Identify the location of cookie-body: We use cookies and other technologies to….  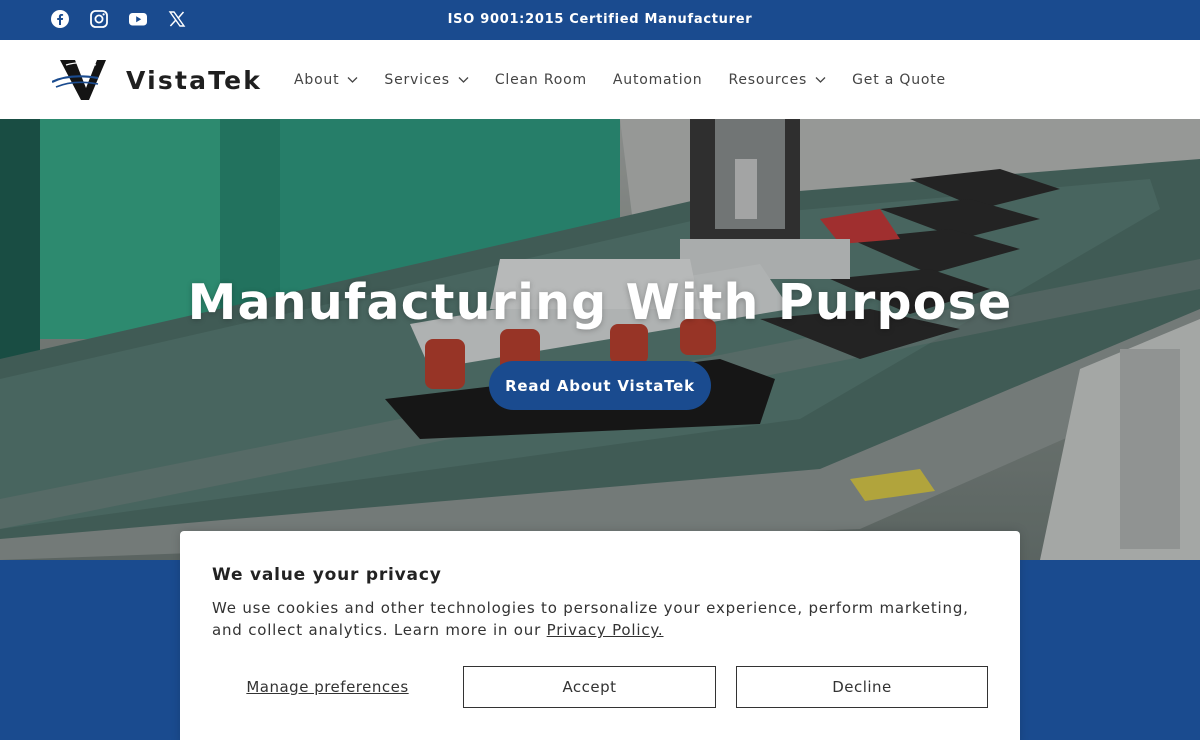
(600, 619).